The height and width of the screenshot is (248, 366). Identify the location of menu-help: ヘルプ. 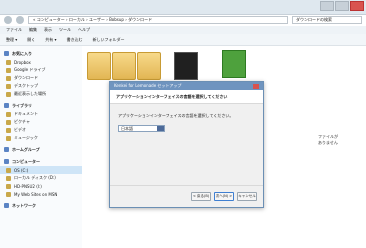
(84, 30).